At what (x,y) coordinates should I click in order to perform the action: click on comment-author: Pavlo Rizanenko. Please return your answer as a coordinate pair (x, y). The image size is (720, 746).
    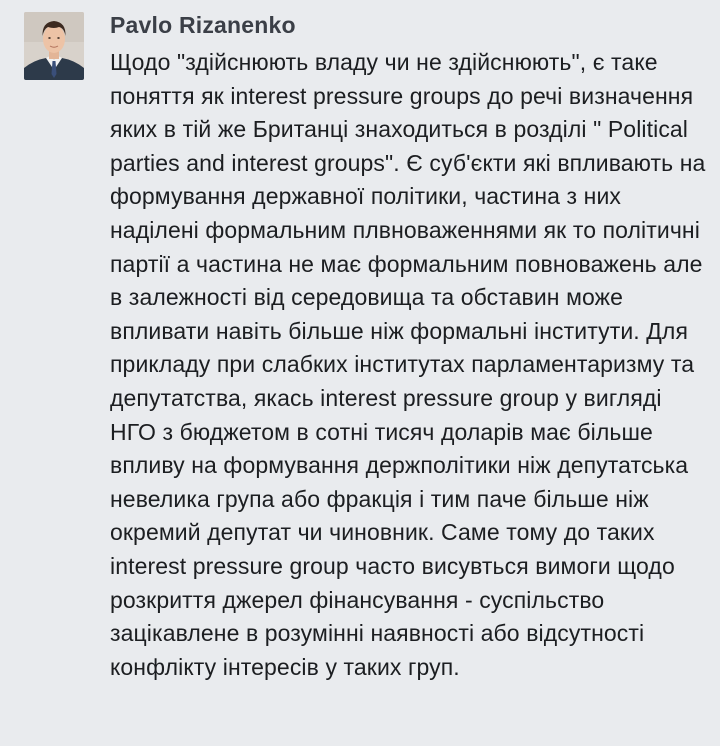
    Looking at the image, I should click on (410, 25).